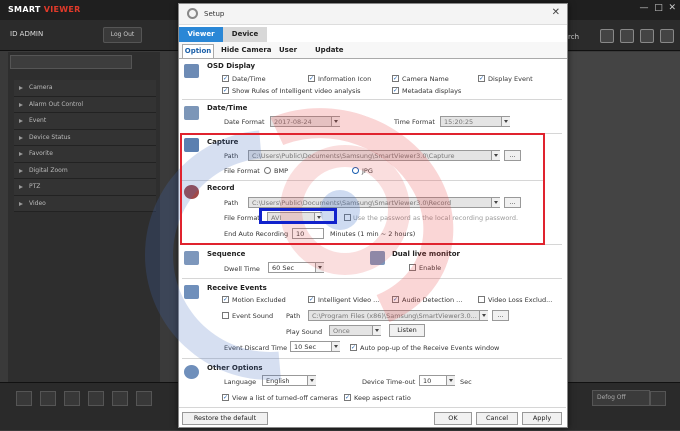 The width and height of the screenshot is (680, 431). I want to click on tab-viewer: Viewer, so click(201, 34).